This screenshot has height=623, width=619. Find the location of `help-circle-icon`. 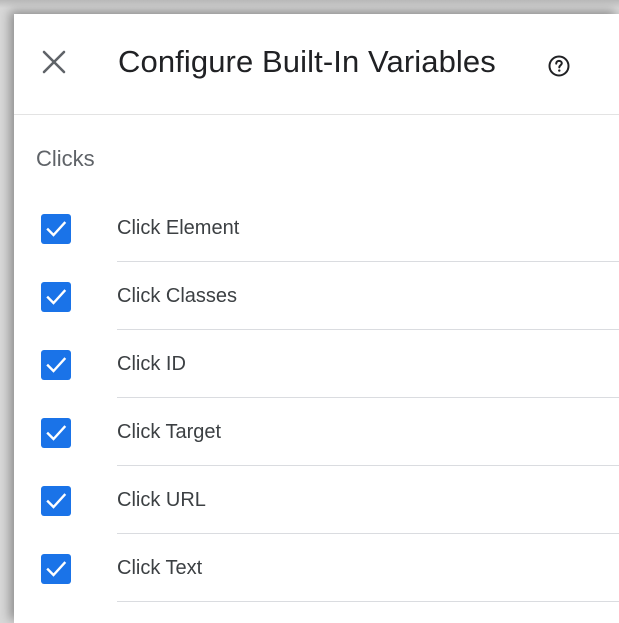

help-circle-icon is located at coordinates (559, 66).